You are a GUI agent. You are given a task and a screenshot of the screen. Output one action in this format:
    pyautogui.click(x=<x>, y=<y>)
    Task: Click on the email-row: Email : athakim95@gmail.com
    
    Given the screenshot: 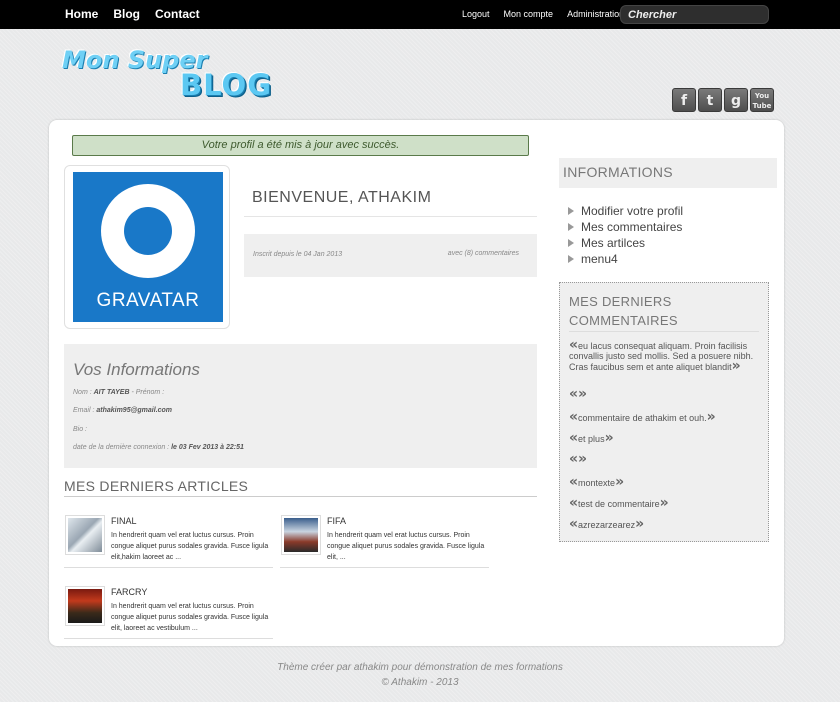 What is the action you would take?
    pyautogui.click(x=123, y=410)
    